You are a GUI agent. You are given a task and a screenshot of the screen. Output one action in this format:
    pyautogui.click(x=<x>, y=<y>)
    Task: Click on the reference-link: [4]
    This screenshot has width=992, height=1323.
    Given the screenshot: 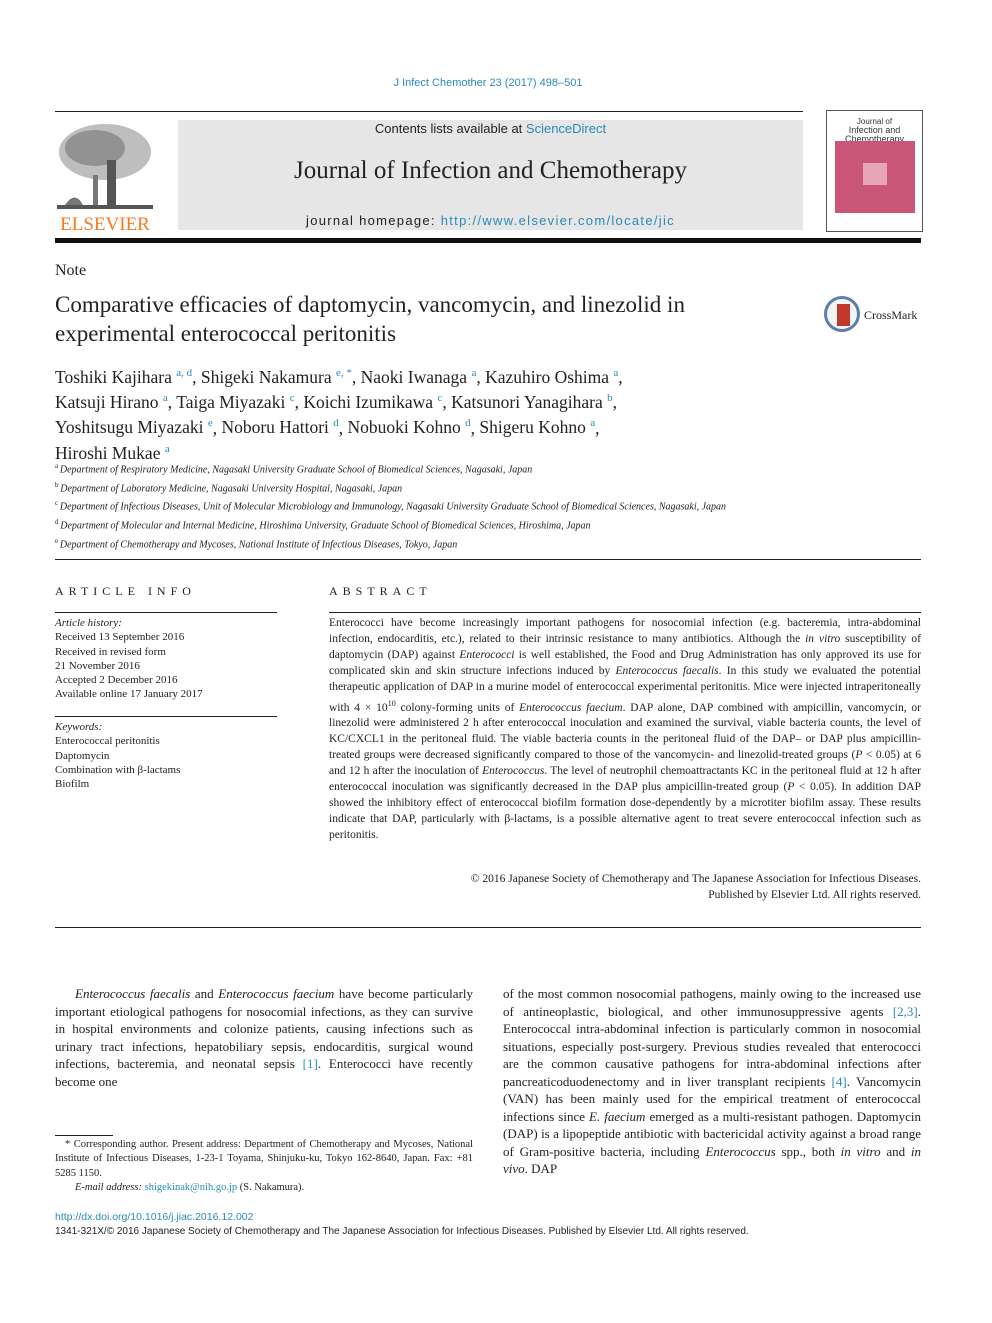 What is the action you would take?
    pyautogui.click(x=839, y=1081)
    